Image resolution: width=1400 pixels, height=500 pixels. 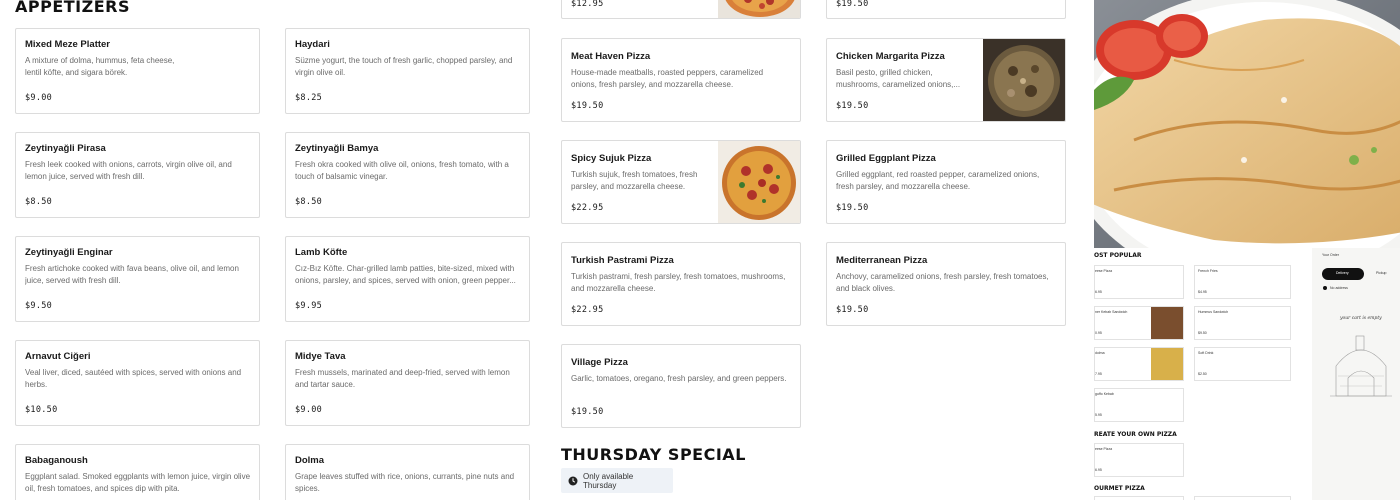 I want to click on preview-your-order: Your Order, so click(x=1330, y=255).